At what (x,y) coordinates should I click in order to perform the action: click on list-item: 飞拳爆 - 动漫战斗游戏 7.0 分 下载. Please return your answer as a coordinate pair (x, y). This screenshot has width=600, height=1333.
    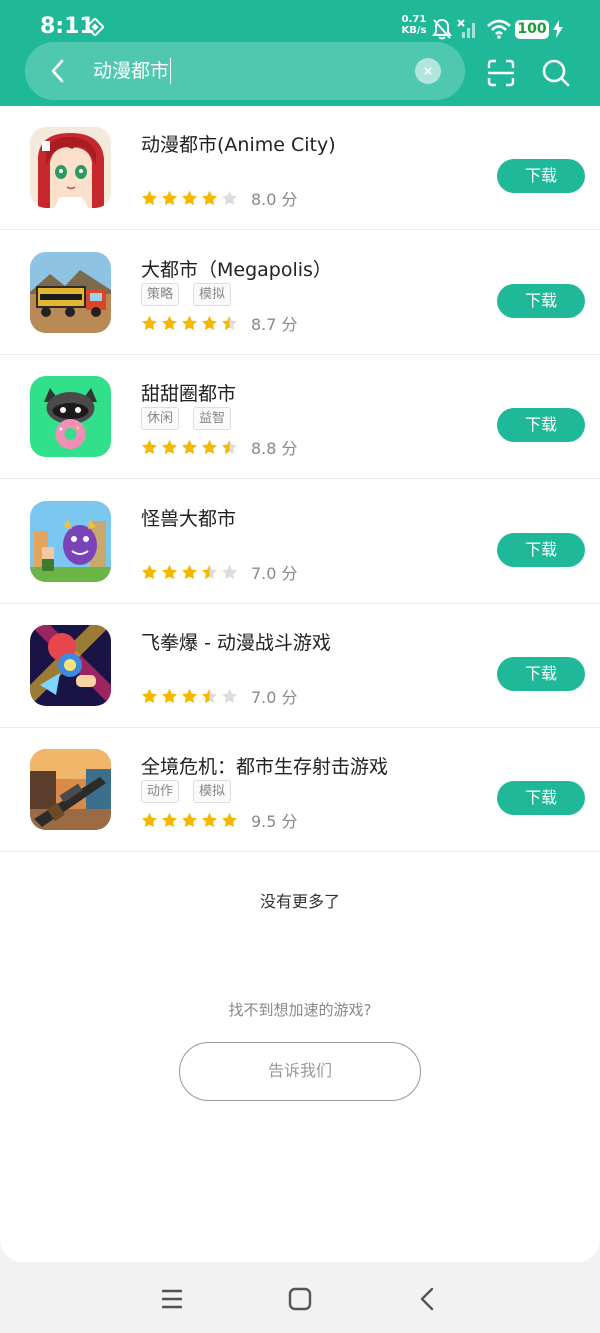
    Looking at the image, I should click on (300, 666).